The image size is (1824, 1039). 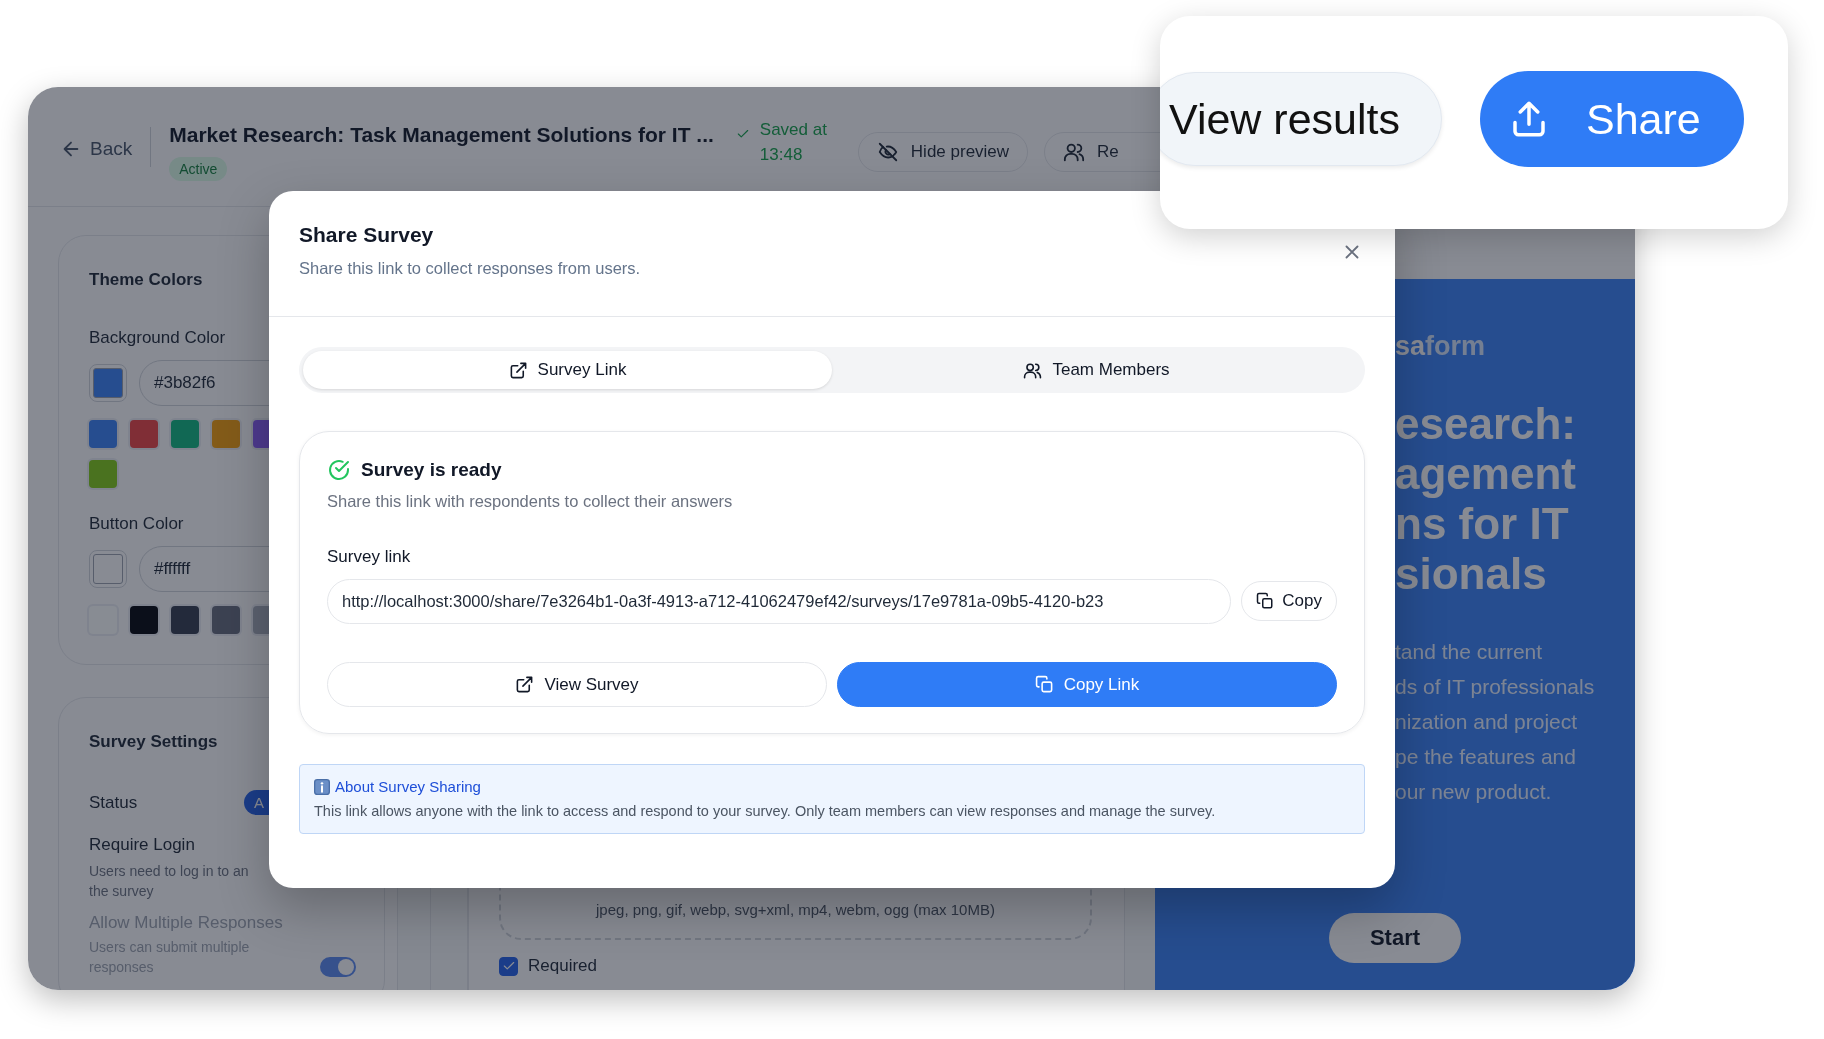 What do you see at coordinates (1395, 938) in the screenshot?
I see `start-button: Start` at bounding box center [1395, 938].